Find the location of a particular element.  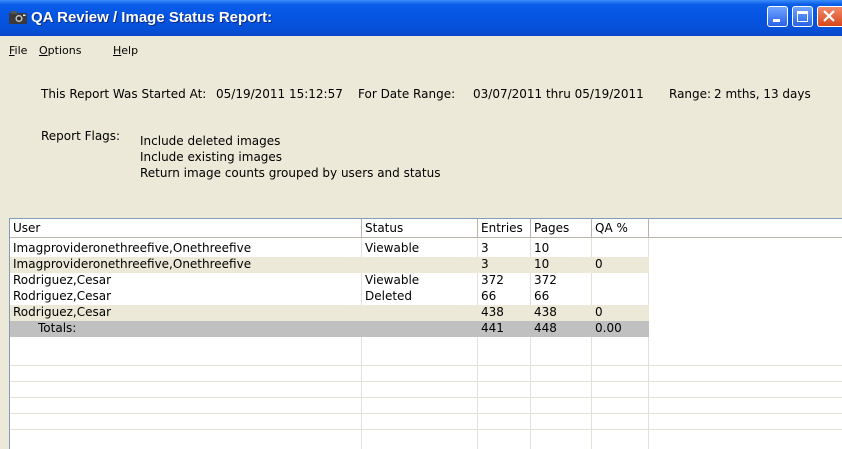

window-title: QA Review / Image Status Report: is located at coordinates (152, 17).